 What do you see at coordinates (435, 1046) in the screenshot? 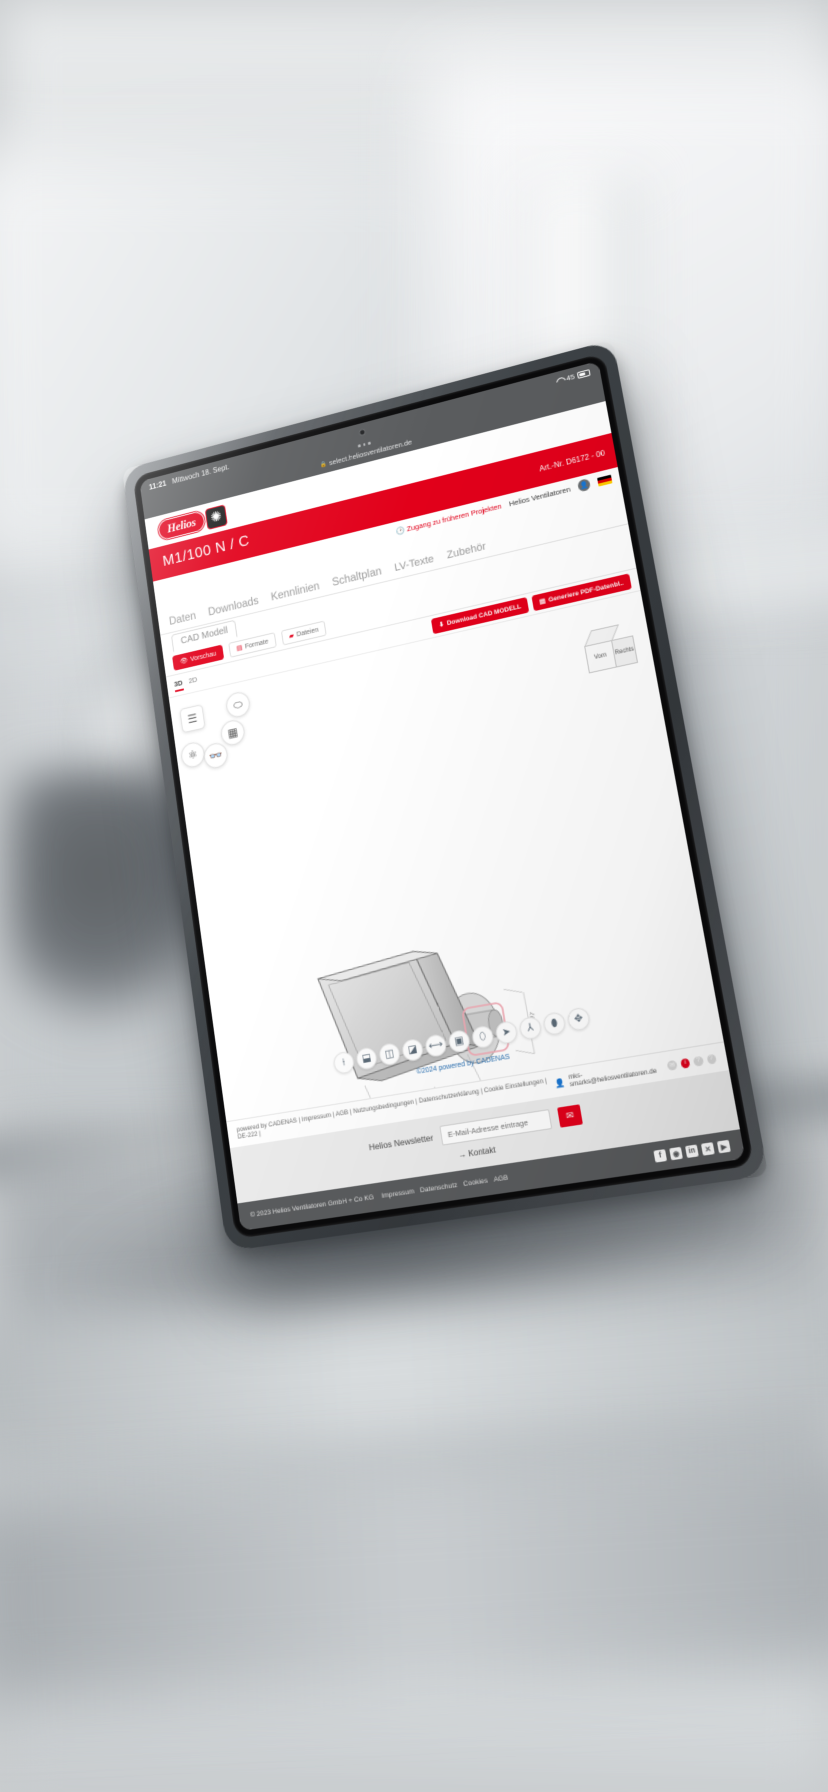
I see `dimension-icon: ⟷` at bounding box center [435, 1046].